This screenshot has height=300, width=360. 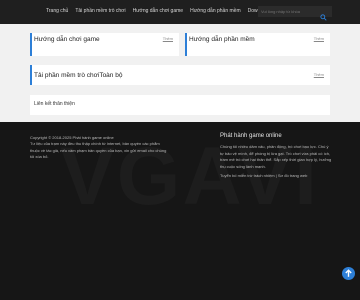 I want to click on friendly-links-title: Liên kết thân thiện, so click(x=54, y=104).